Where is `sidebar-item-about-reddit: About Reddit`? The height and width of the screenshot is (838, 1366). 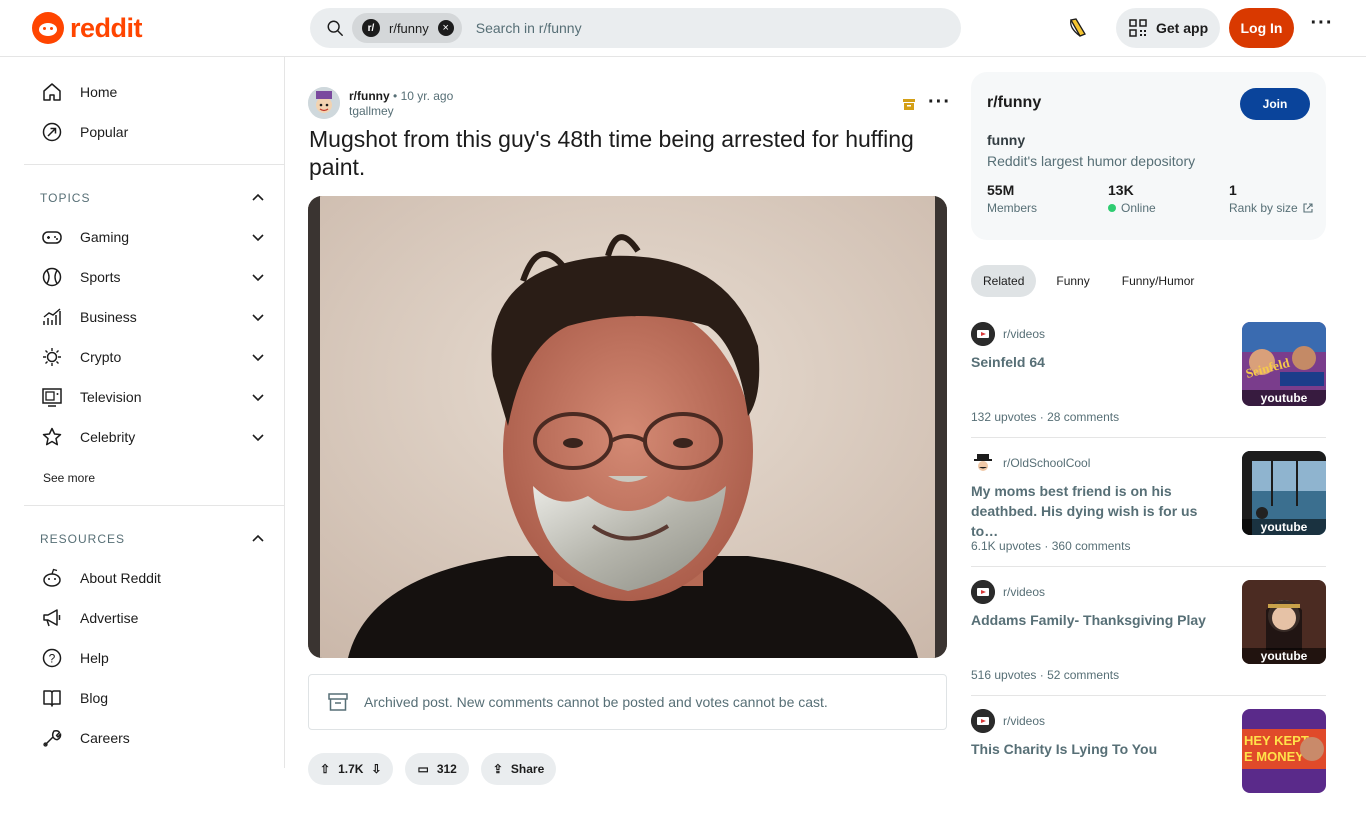
sidebar-item-about-reddit: About Reddit is located at coordinates (156, 578).